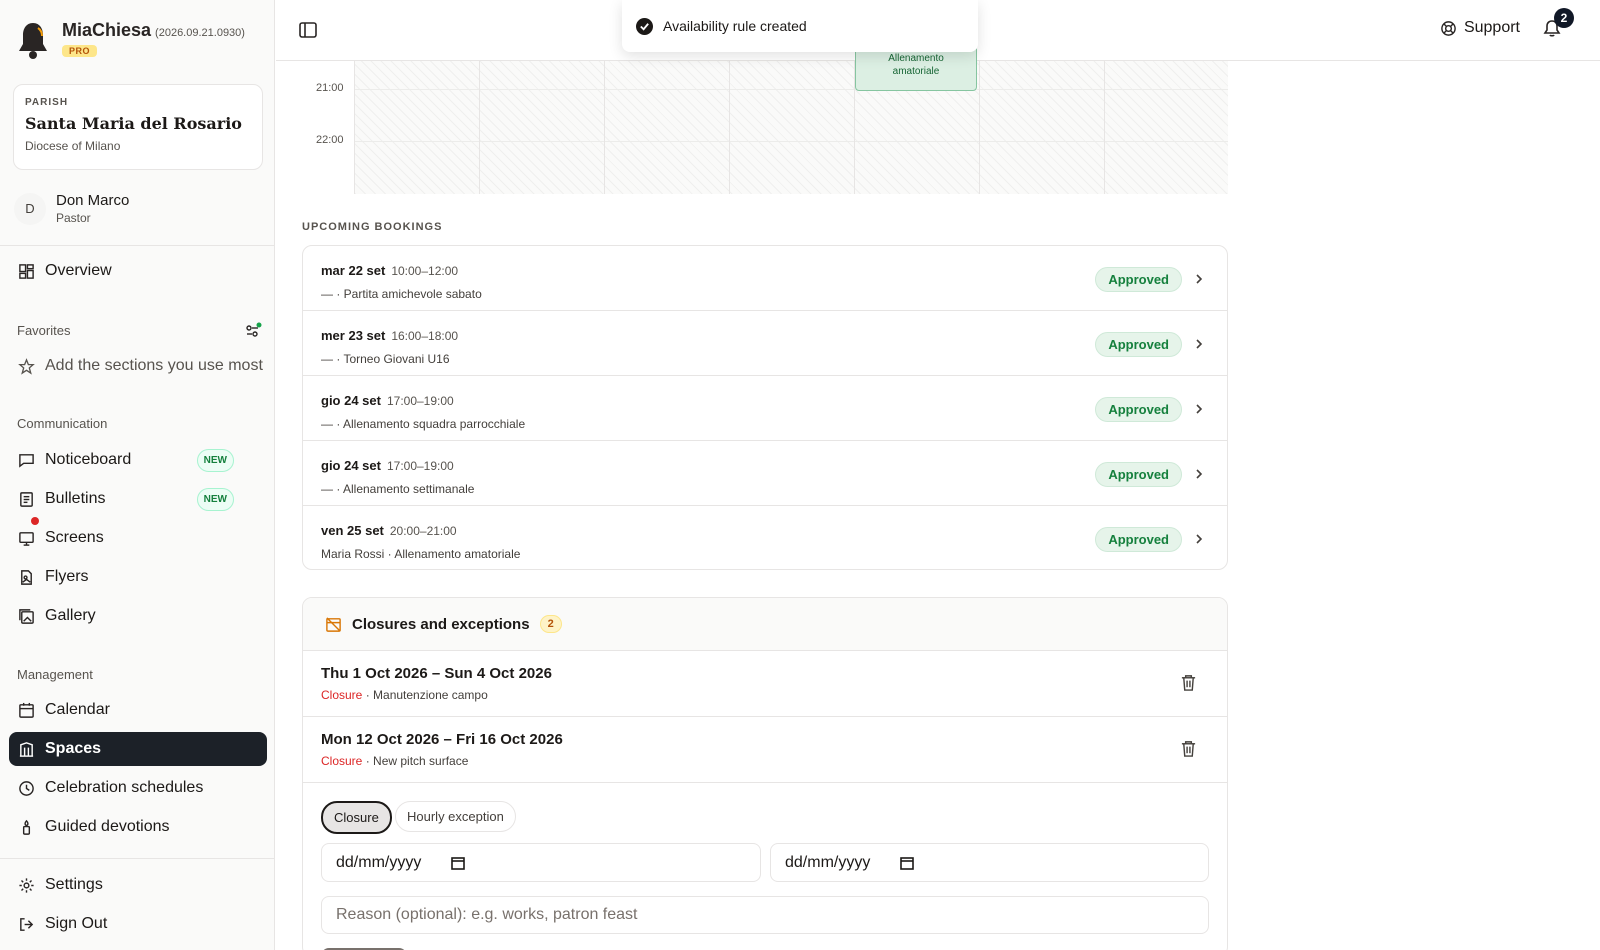 The image size is (1600, 950). What do you see at coordinates (73, 748) in the screenshot?
I see `nav-label: Spaces` at bounding box center [73, 748].